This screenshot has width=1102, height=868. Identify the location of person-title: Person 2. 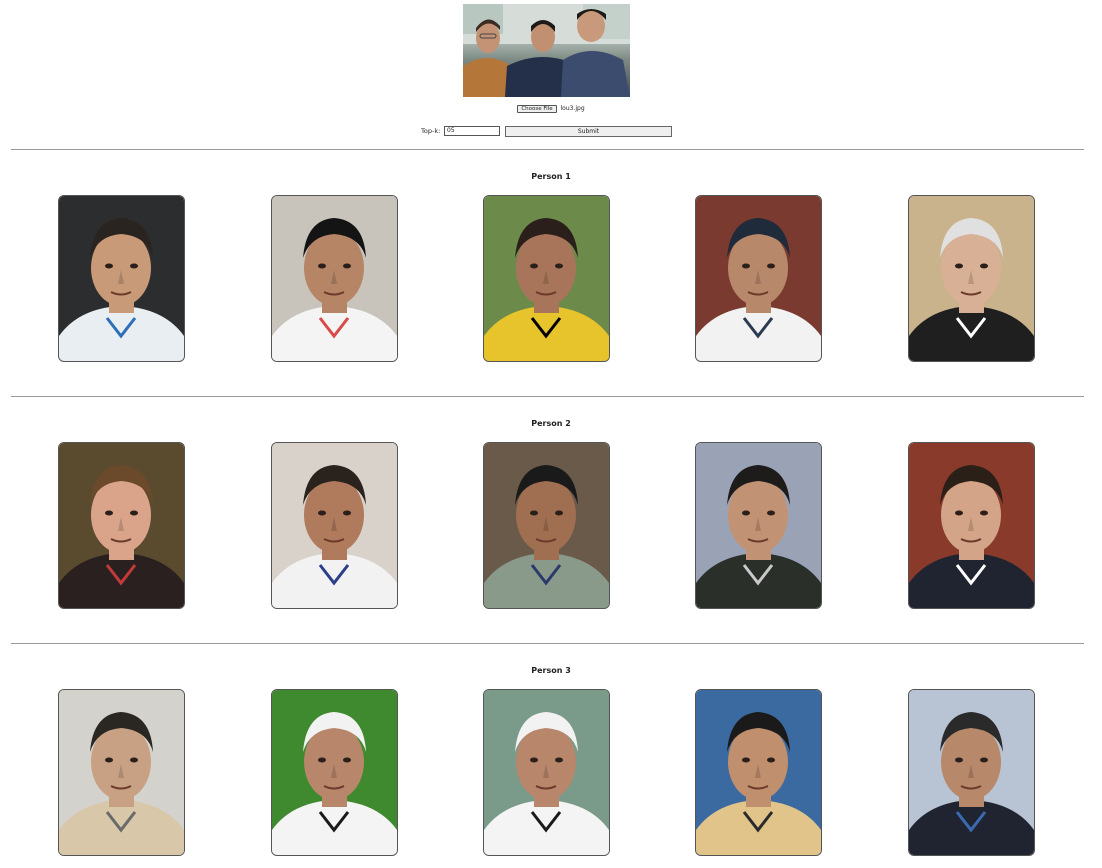
(551, 423).